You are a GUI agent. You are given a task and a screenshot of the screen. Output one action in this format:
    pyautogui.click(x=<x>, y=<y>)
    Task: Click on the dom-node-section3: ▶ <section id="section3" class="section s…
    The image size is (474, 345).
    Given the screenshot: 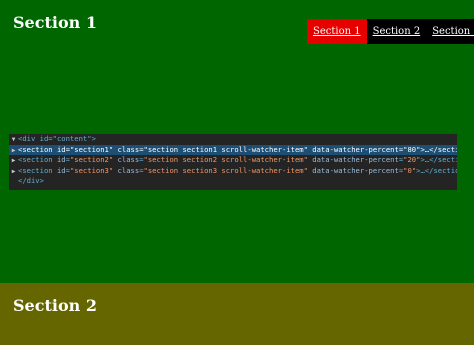 What is the action you would take?
    pyautogui.click(x=233, y=171)
    